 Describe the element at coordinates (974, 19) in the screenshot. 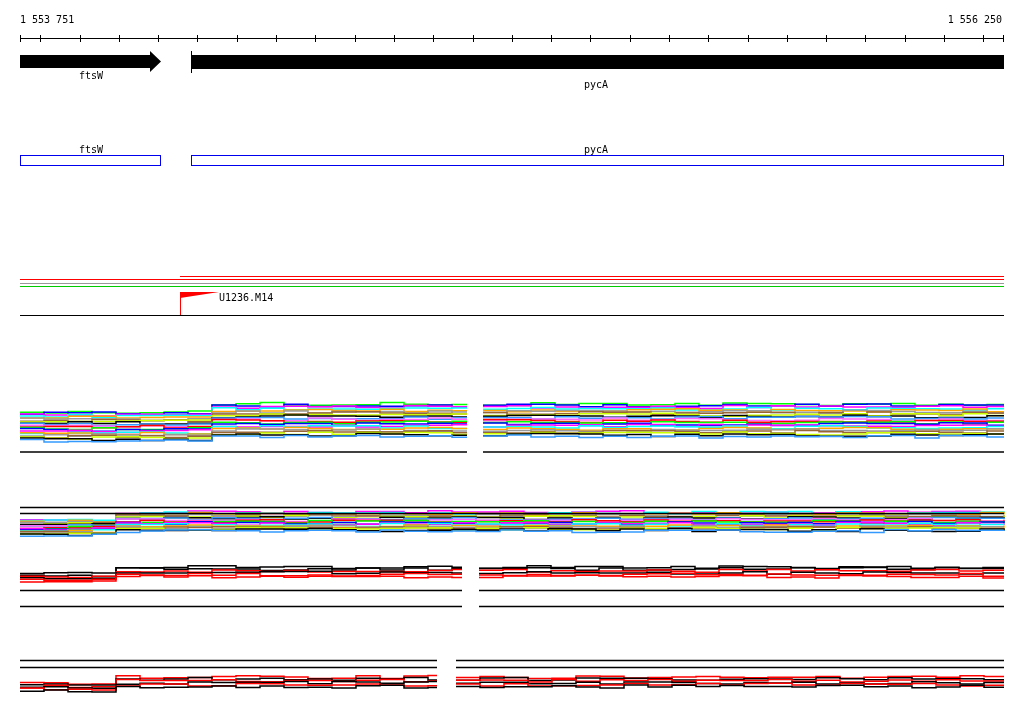

I see `ruler-end-label: 1 556 250` at that location.